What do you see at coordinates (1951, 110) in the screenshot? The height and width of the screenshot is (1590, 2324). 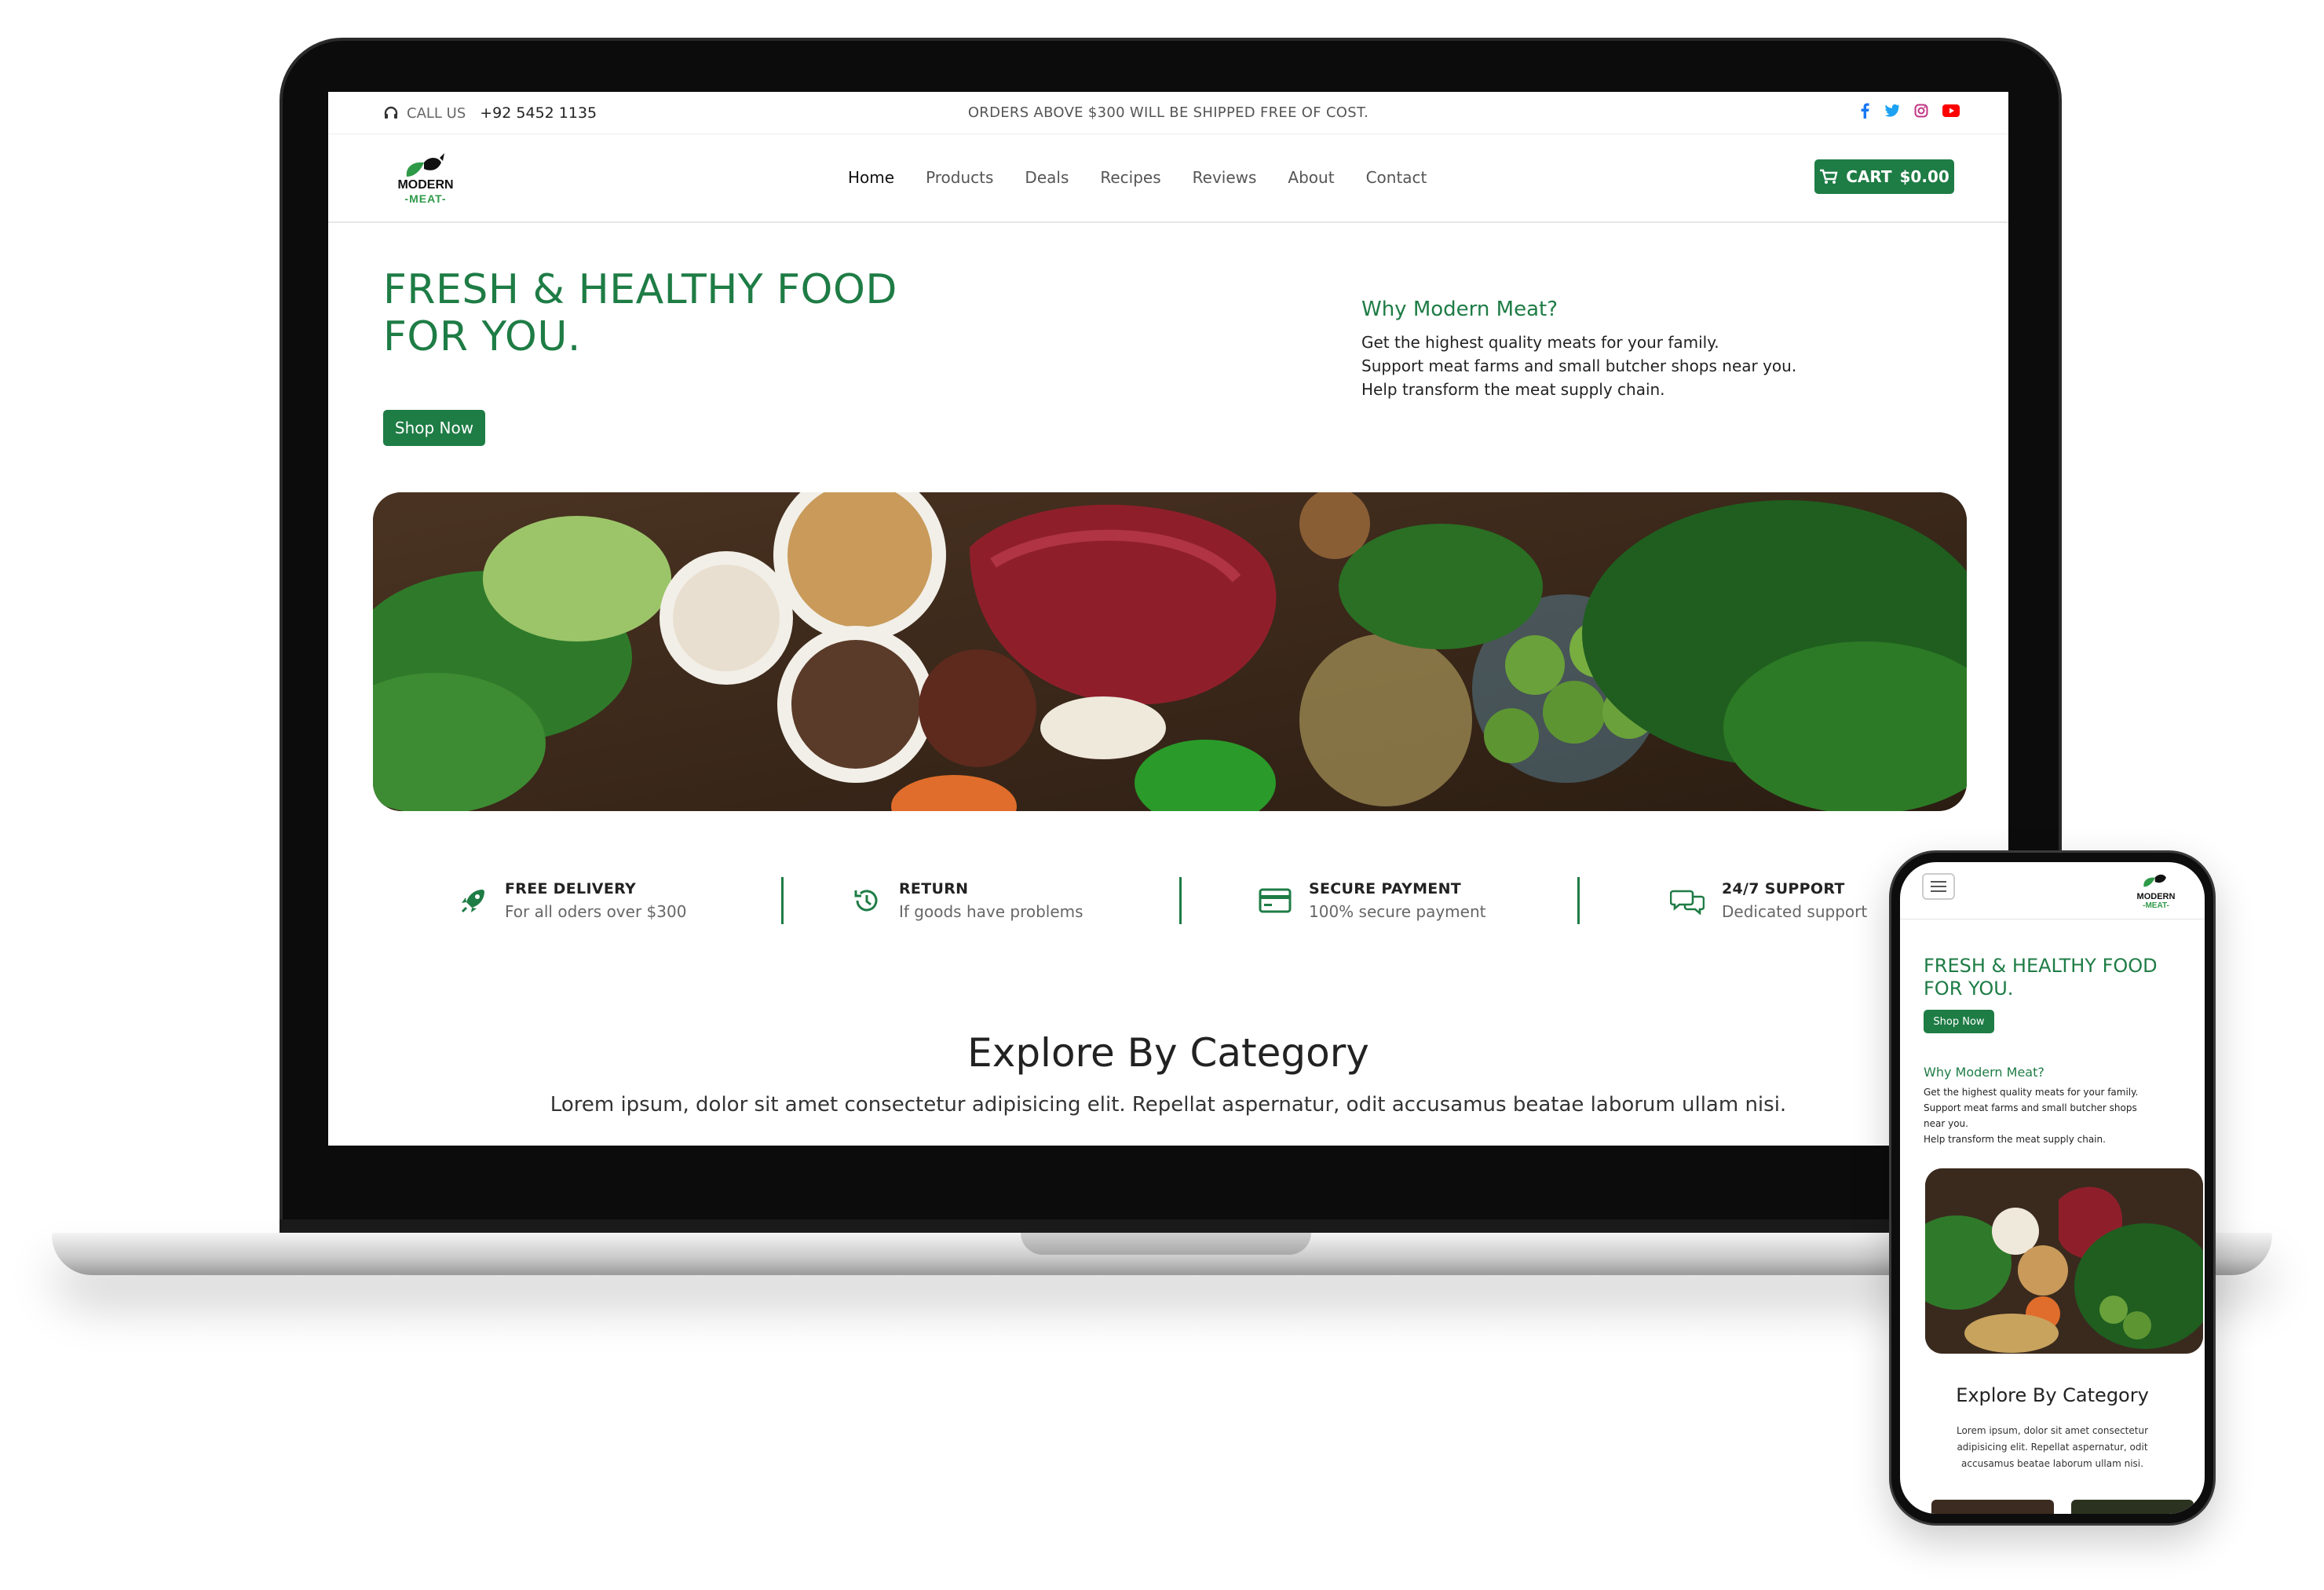 I see `youtube-icon` at bounding box center [1951, 110].